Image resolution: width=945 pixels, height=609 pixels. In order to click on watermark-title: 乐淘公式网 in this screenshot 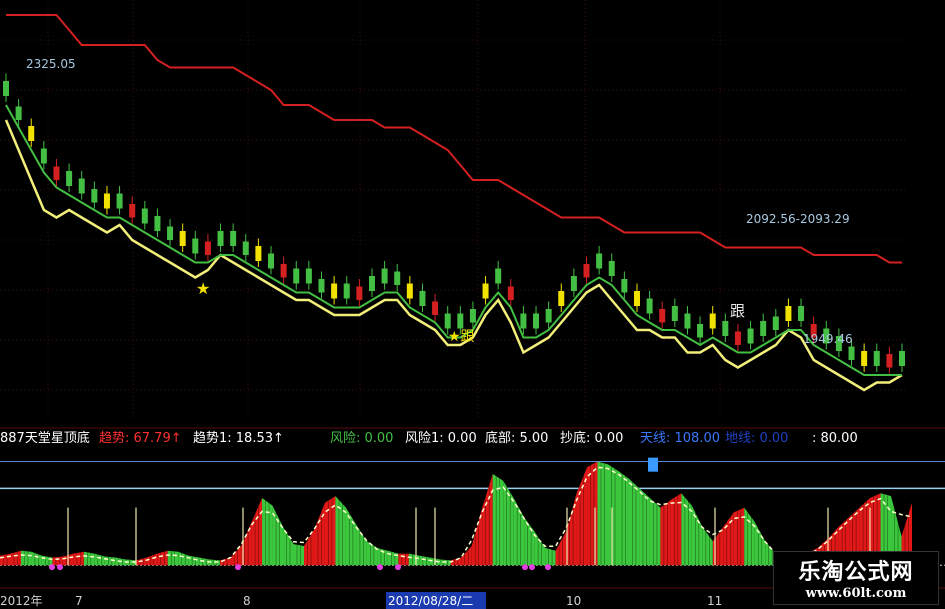, I will do `click(856, 572)`.